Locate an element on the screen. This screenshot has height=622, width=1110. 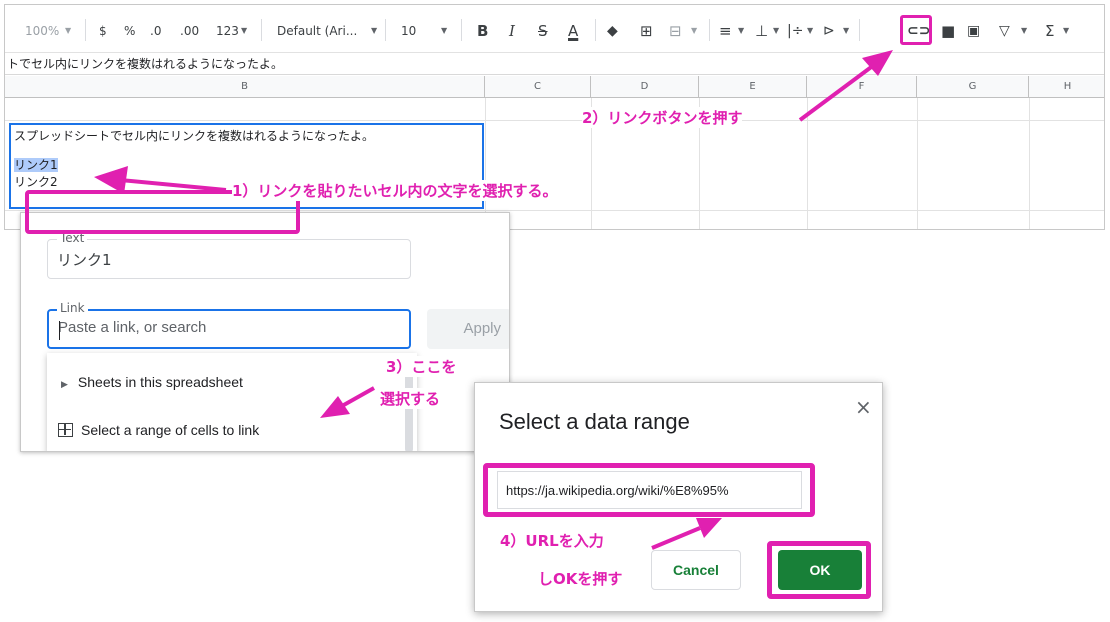
column-header-h: H is located at coordinates (1066, 87).